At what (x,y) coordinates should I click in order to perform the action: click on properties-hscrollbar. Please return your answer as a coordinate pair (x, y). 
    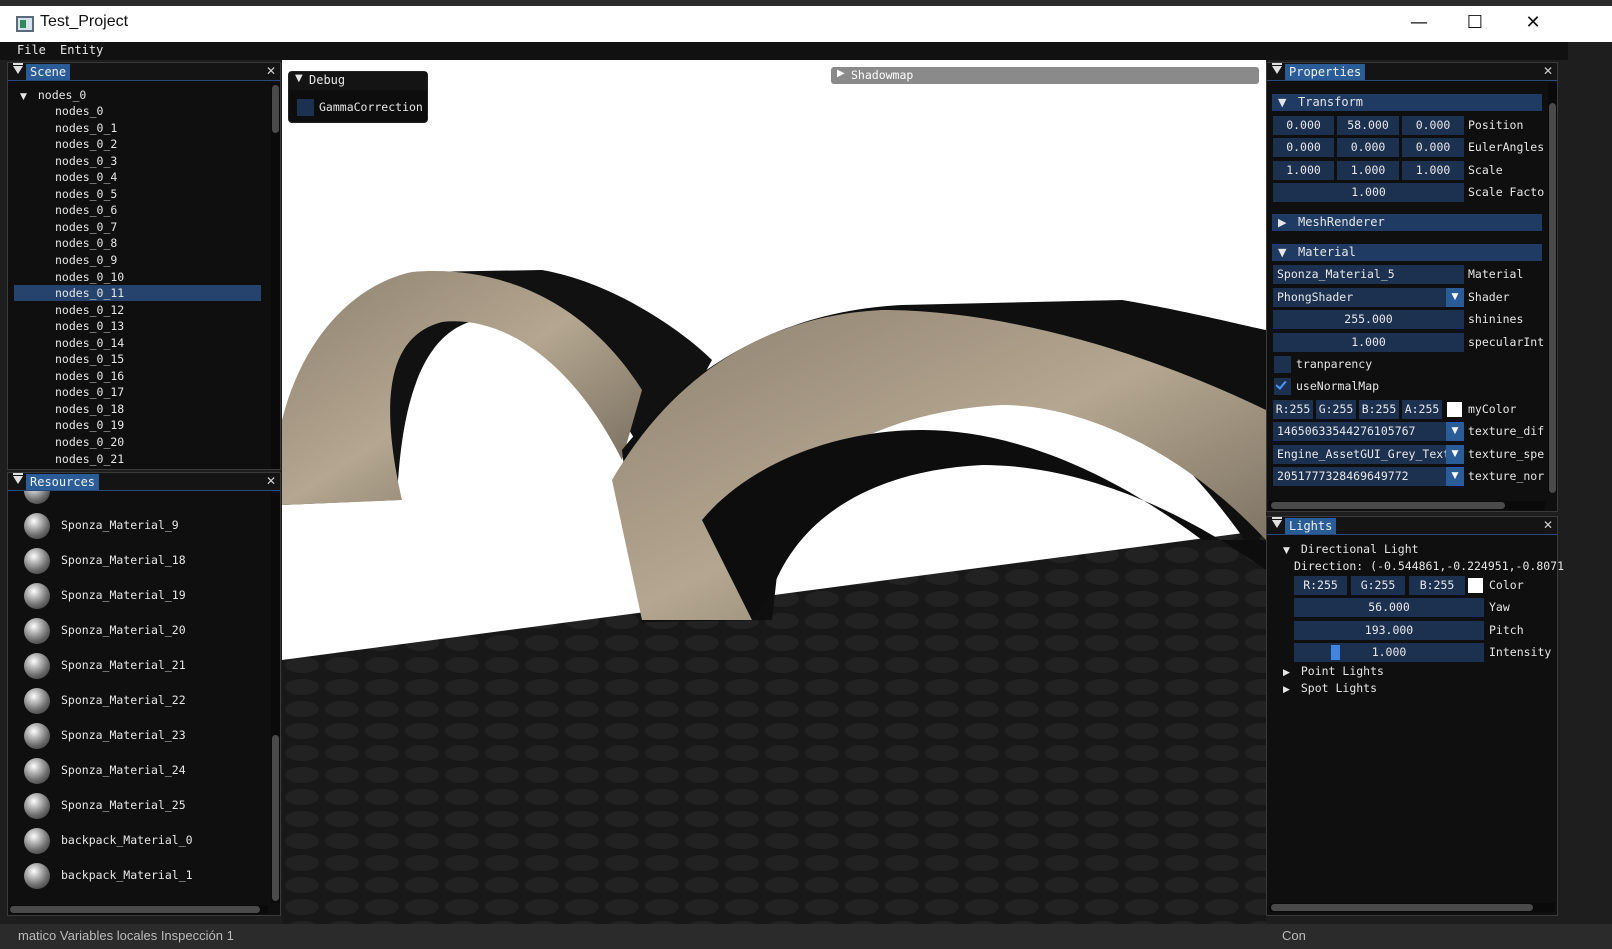
    Looking at the image, I should click on (1407, 505).